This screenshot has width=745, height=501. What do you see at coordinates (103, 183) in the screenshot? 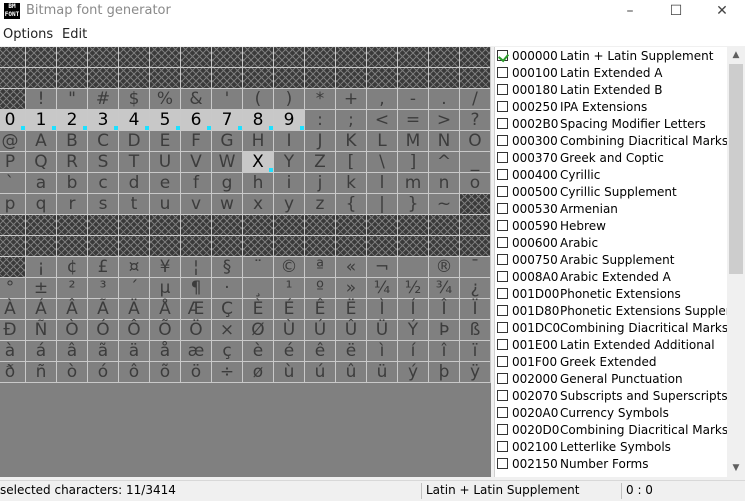
I see `glyph-cell: c` at bounding box center [103, 183].